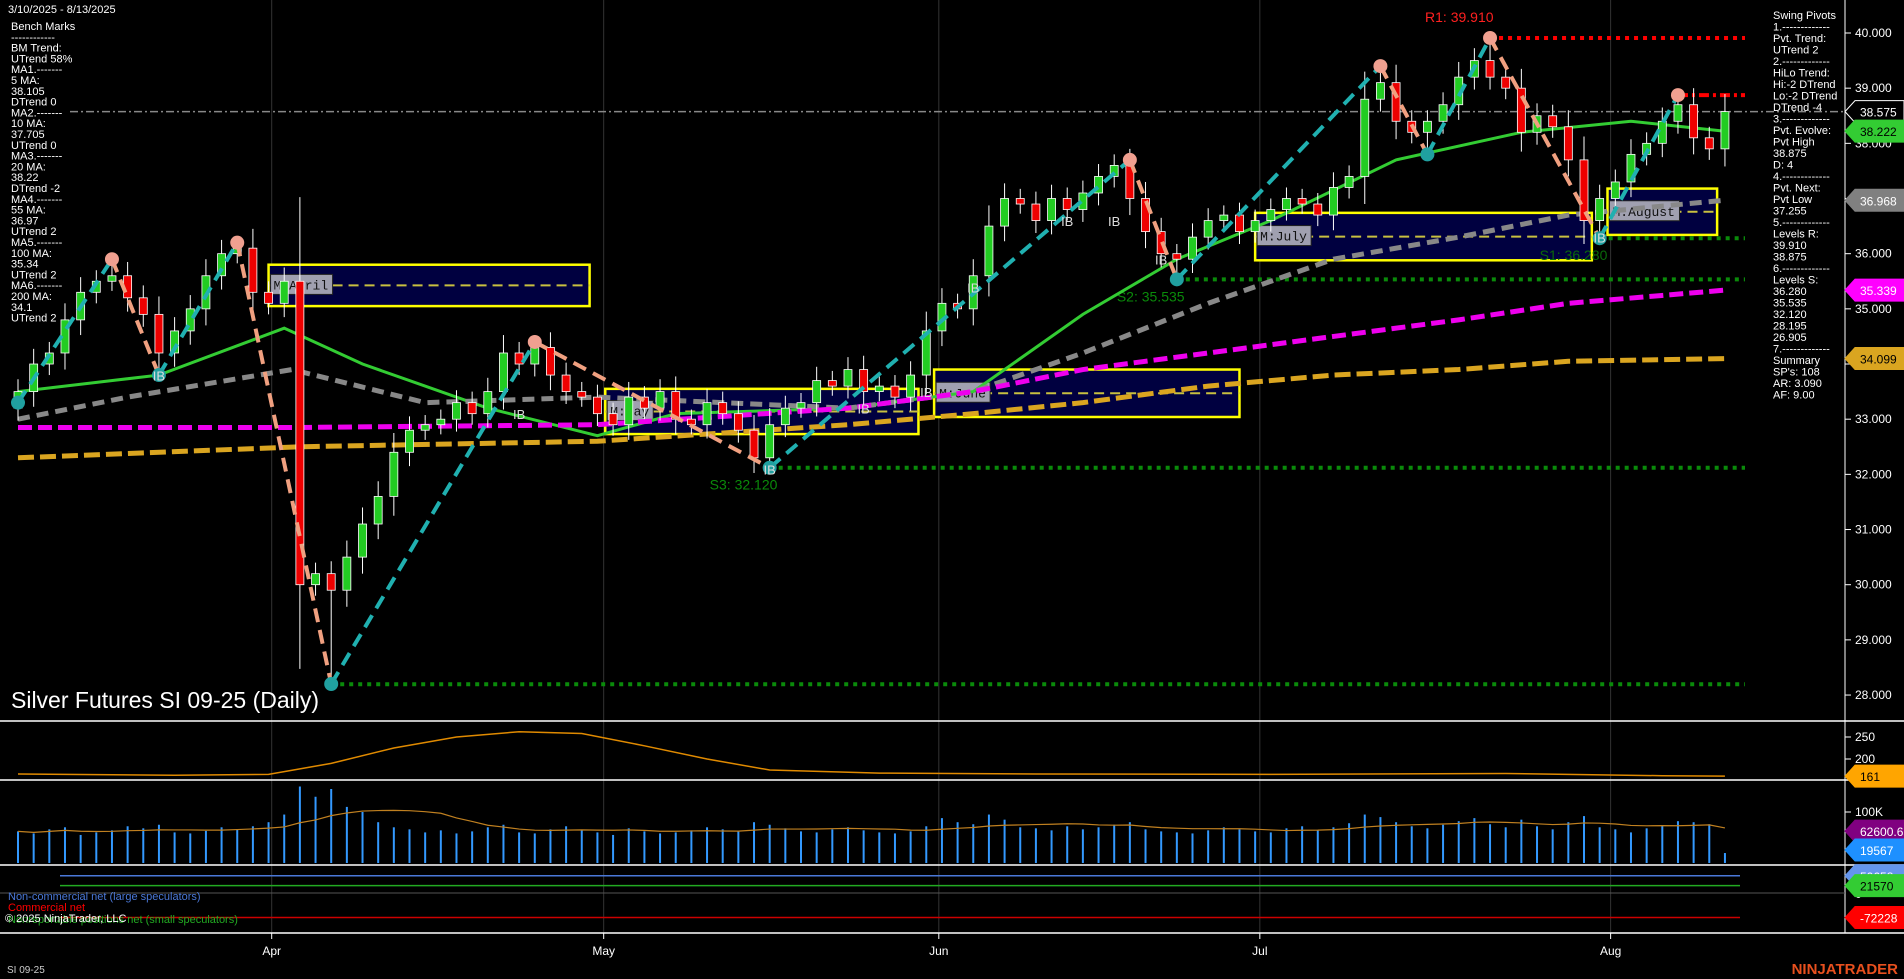 Image resolution: width=1904 pixels, height=979 pixels. What do you see at coordinates (1792, 200) in the screenshot?
I see `swing-pivot-line: Pvt Low` at bounding box center [1792, 200].